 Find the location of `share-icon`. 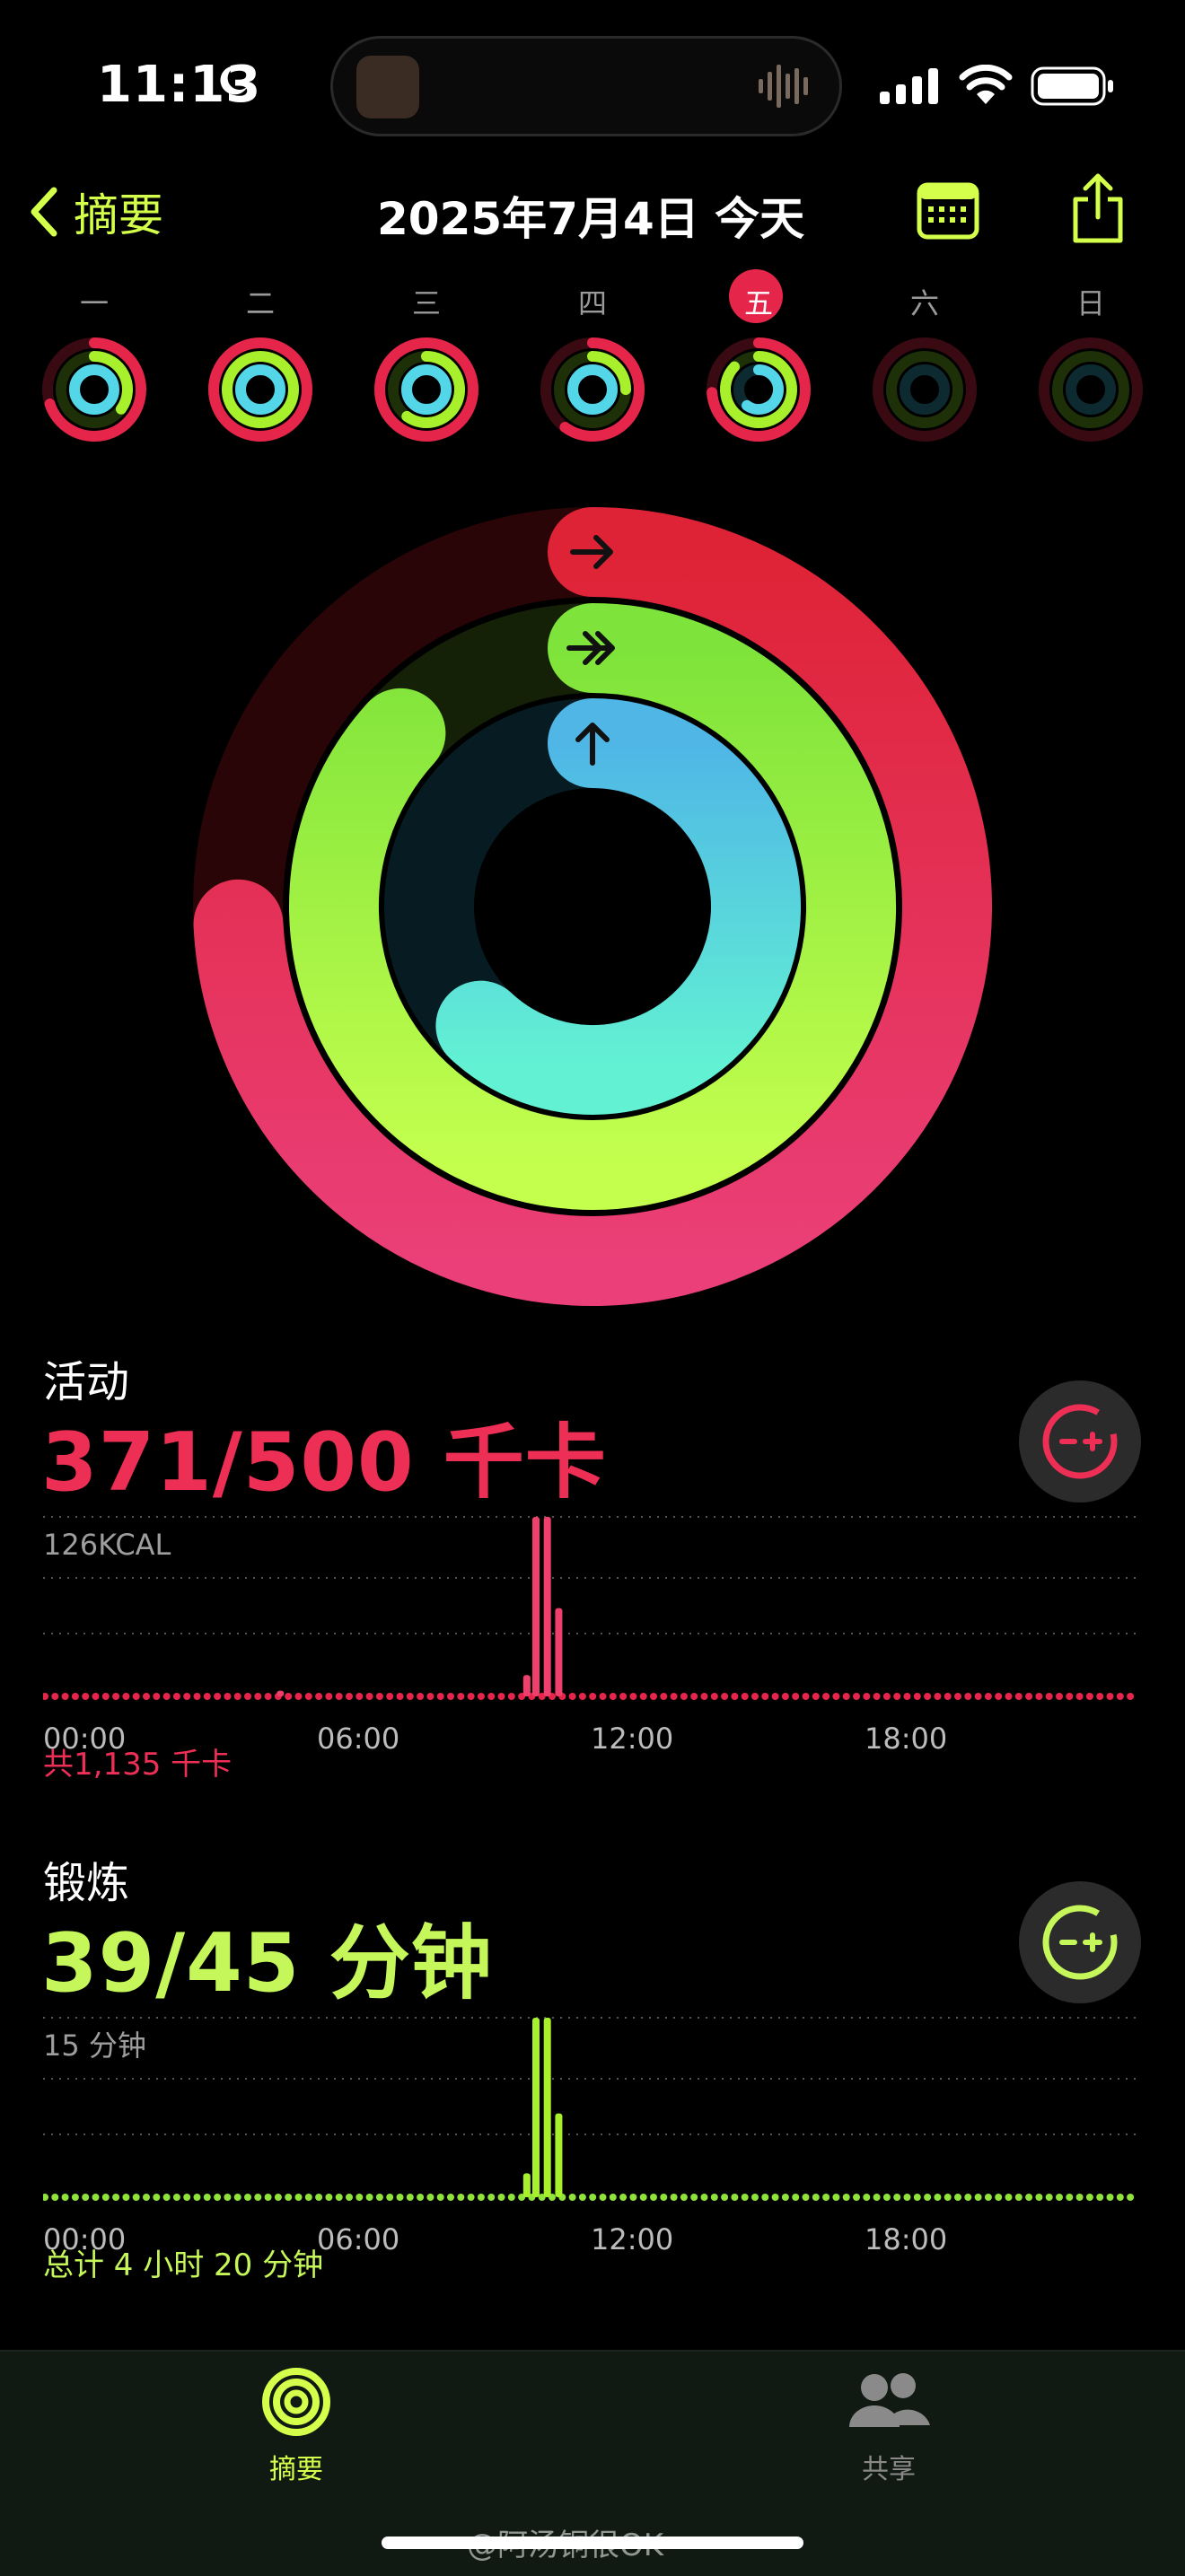

share-icon is located at coordinates (1098, 208).